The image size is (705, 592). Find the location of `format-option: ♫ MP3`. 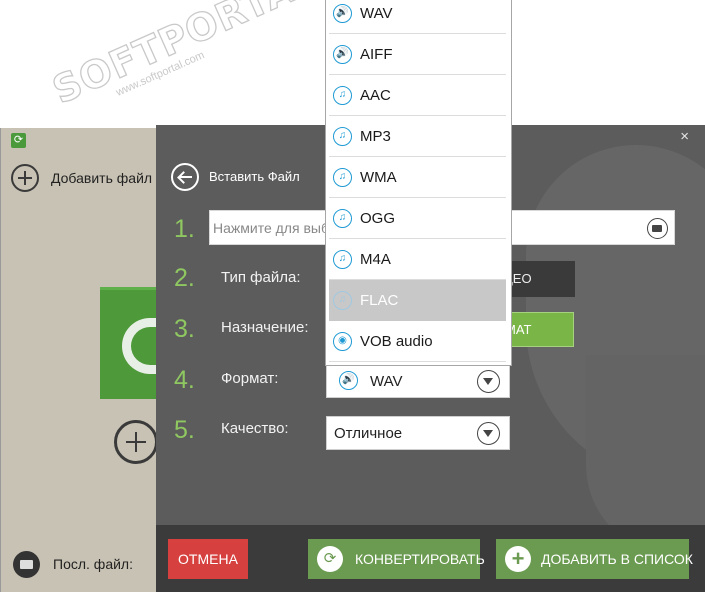

format-option: ♫ MP3 is located at coordinates (417, 136).